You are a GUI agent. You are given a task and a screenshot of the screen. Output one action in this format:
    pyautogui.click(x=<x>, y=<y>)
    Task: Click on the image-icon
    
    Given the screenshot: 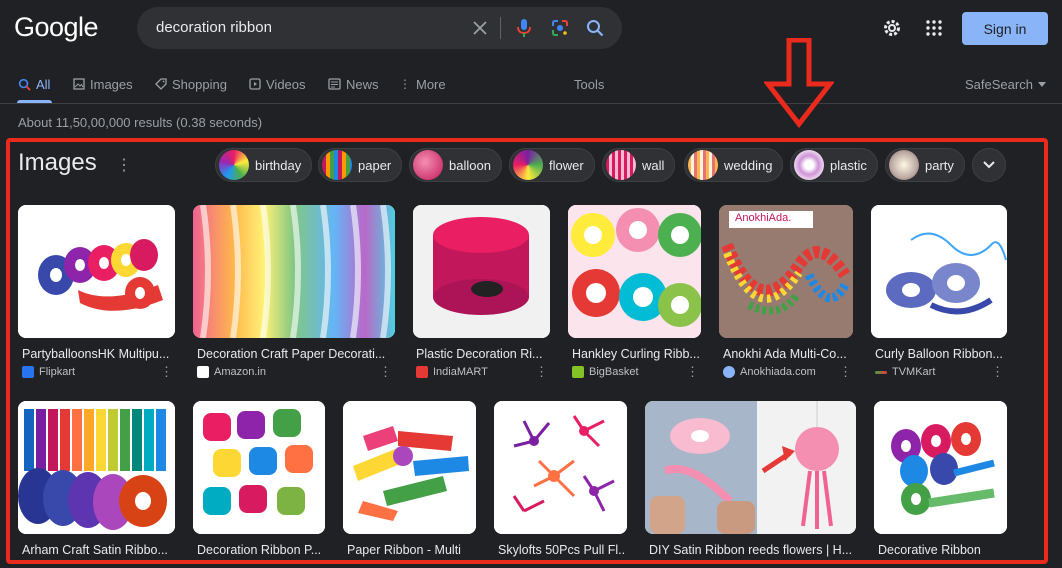 What is the action you would take?
    pyautogui.click(x=79, y=84)
    